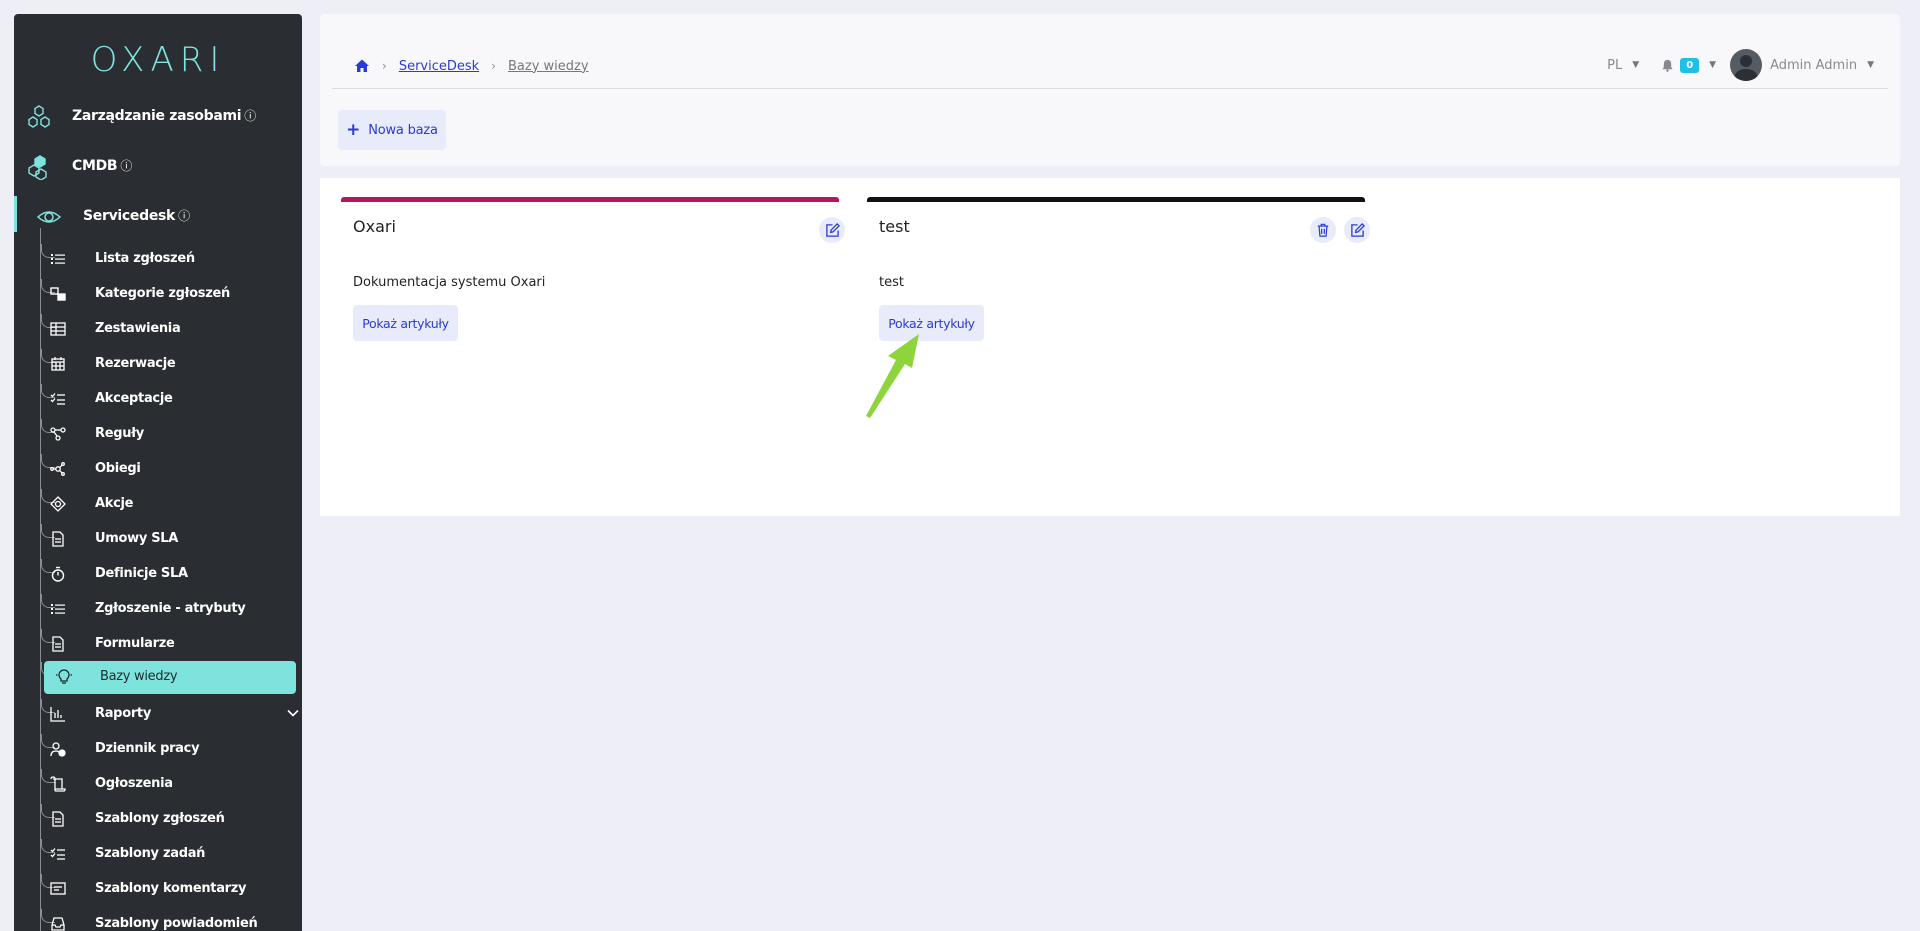  I want to click on document-icon, so click(58, 819).